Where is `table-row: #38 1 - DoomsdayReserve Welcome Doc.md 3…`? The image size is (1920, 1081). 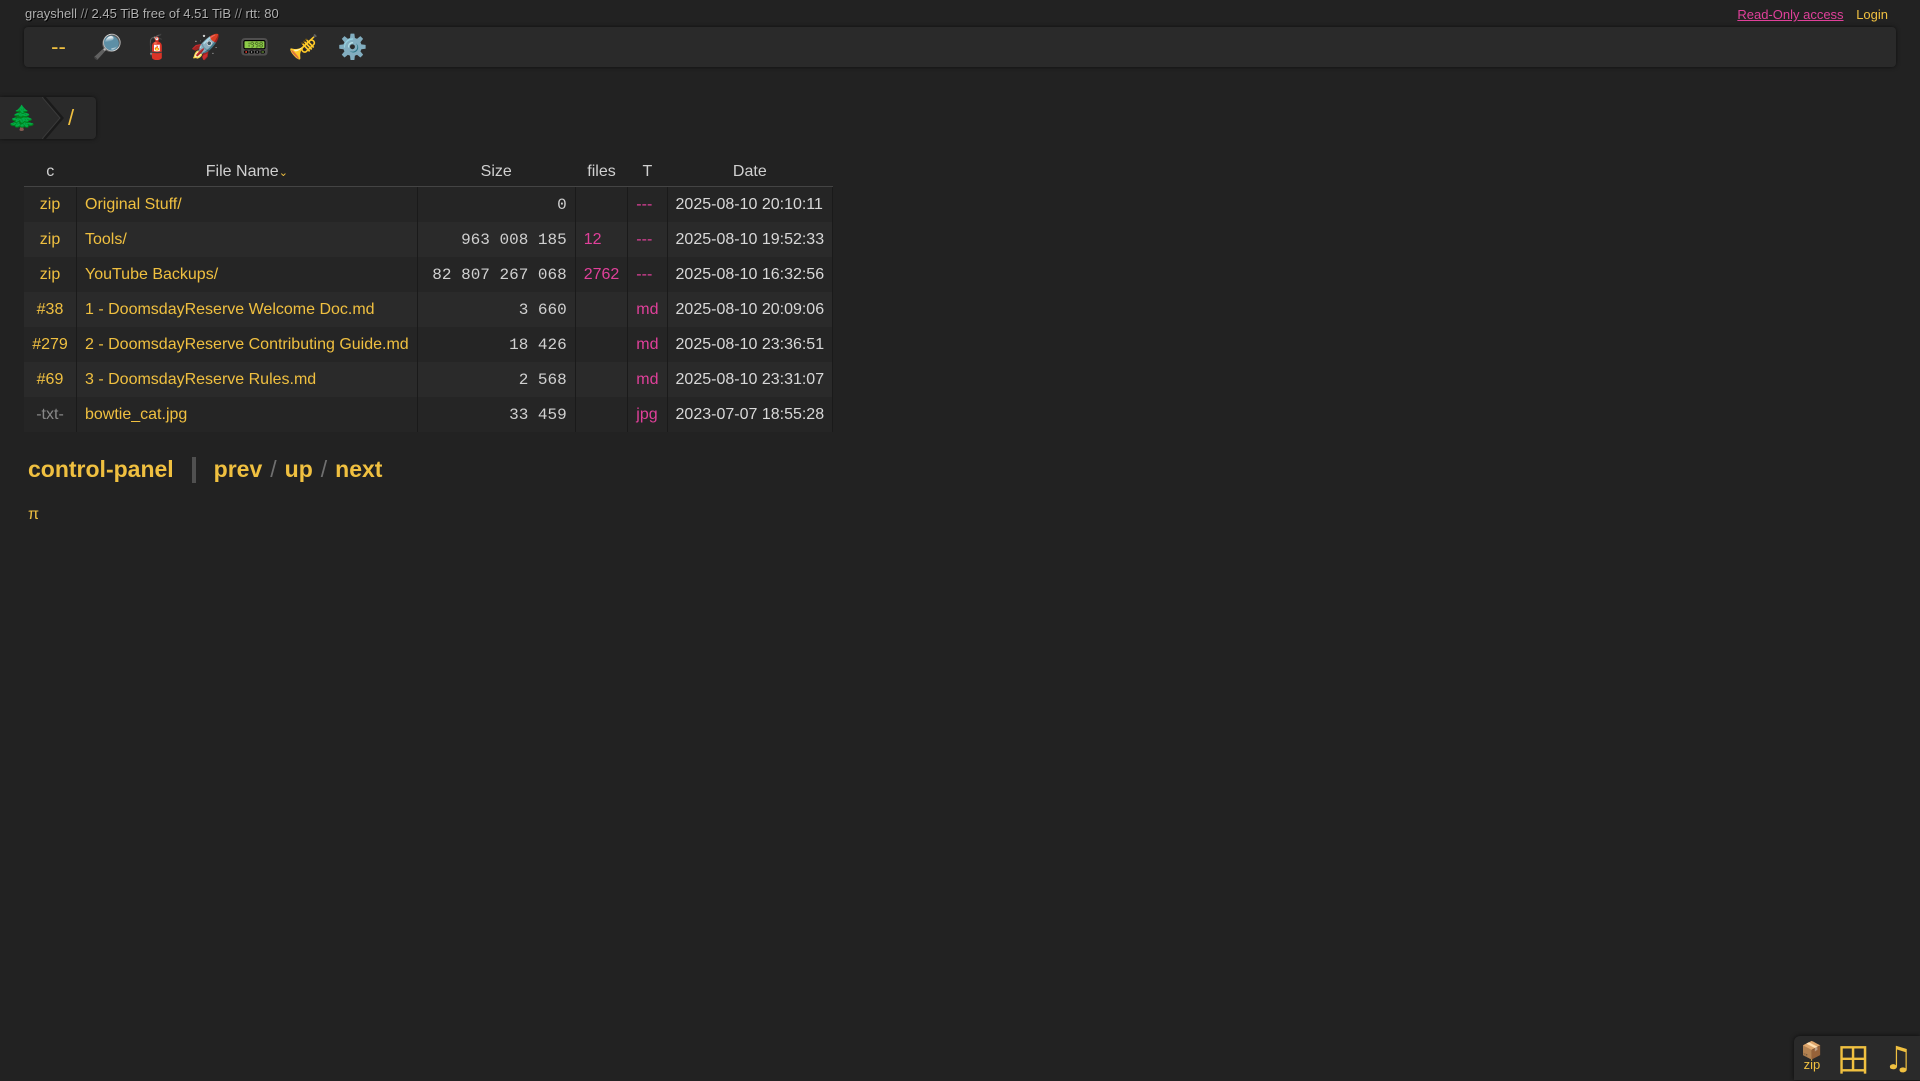 table-row: #38 1 - DoomsdayReserve Welcome Doc.md 3… is located at coordinates (428, 309).